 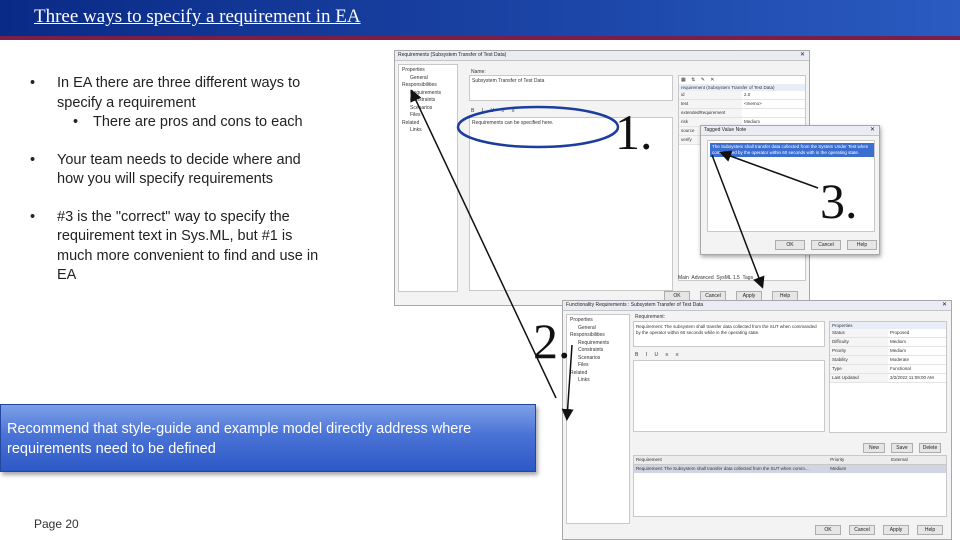 What do you see at coordinates (896, 530) in the screenshot?
I see `apply-button: Apply` at bounding box center [896, 530].